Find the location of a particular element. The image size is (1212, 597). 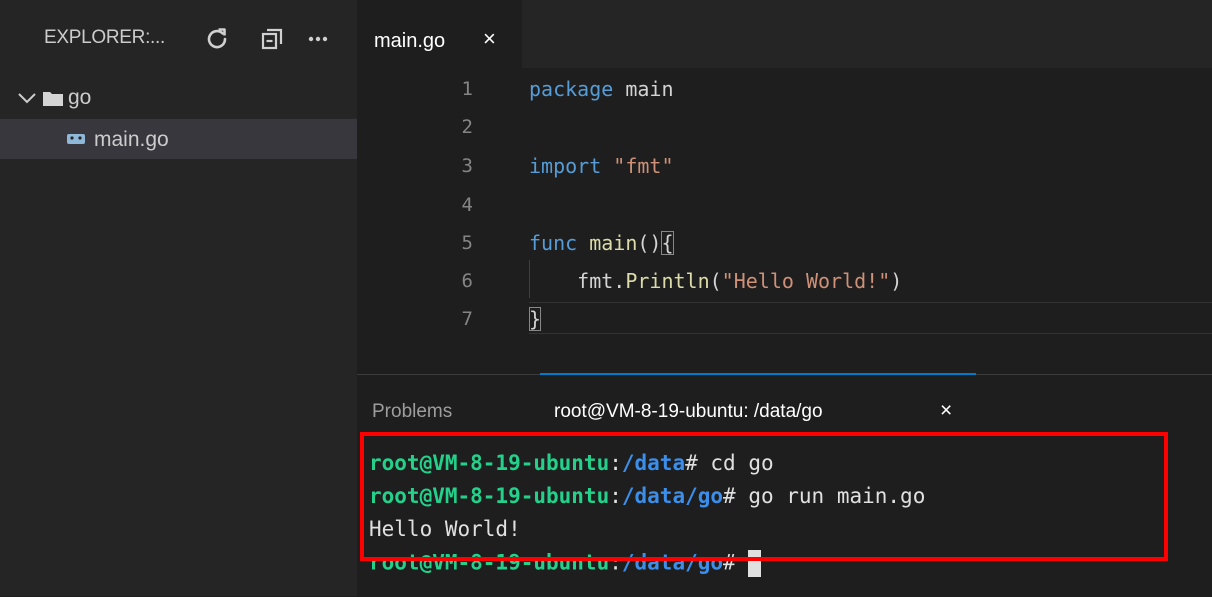

code-function: Println is located at coordinates (667, 281).